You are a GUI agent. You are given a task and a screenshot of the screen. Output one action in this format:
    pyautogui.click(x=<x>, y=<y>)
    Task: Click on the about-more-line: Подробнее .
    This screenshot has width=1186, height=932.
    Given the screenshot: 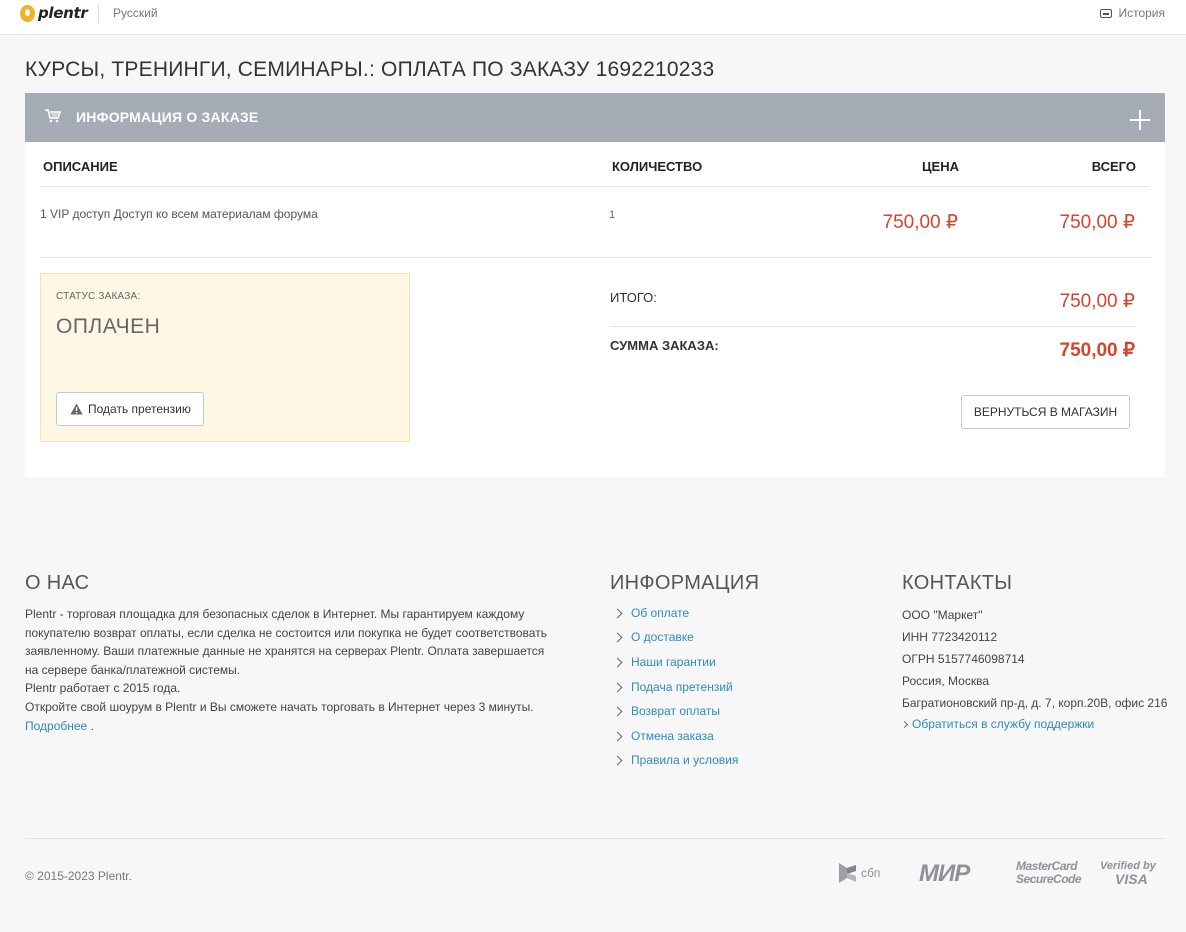 What is the action you would take?
    pyautogui.click(x=290, y=726)
    